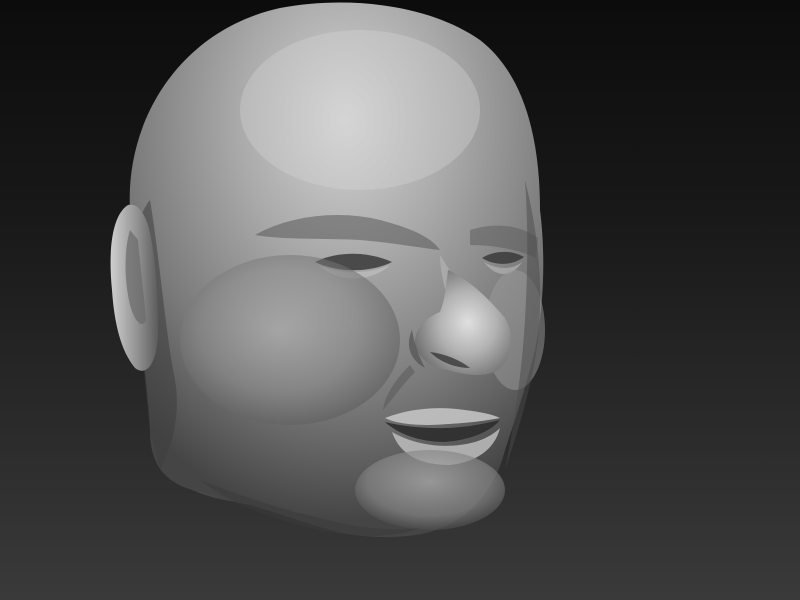 The width and height of the screenshot is (800, 600). What do you see at coordinates (290, 340) in the screenshot?
I see `left-cheek` at bounding box center [290, 340].